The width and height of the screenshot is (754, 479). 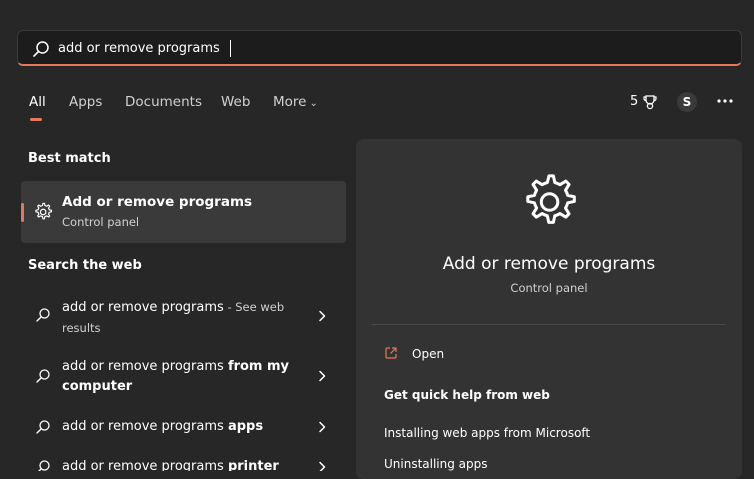 I want to click on tab-label: Documents, so click(x=163, y=102).